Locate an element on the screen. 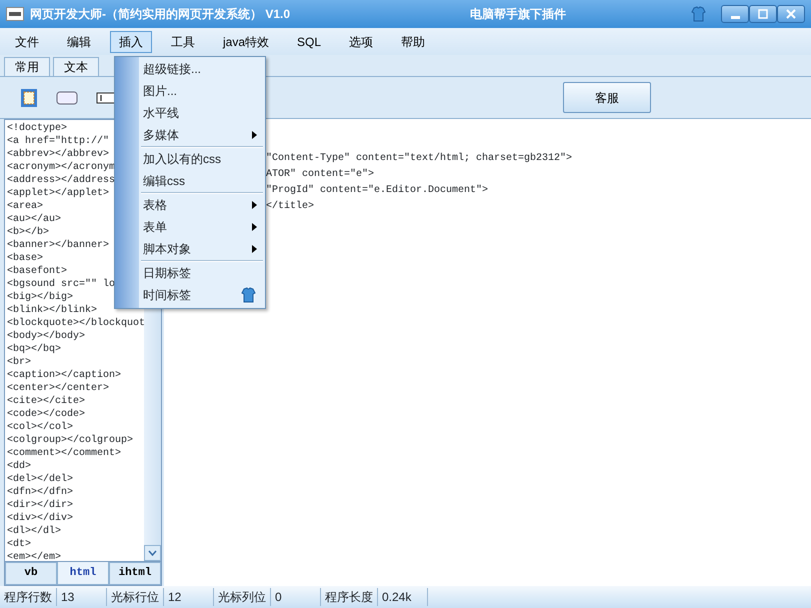  close-icon is located at coordinates (791, 14).